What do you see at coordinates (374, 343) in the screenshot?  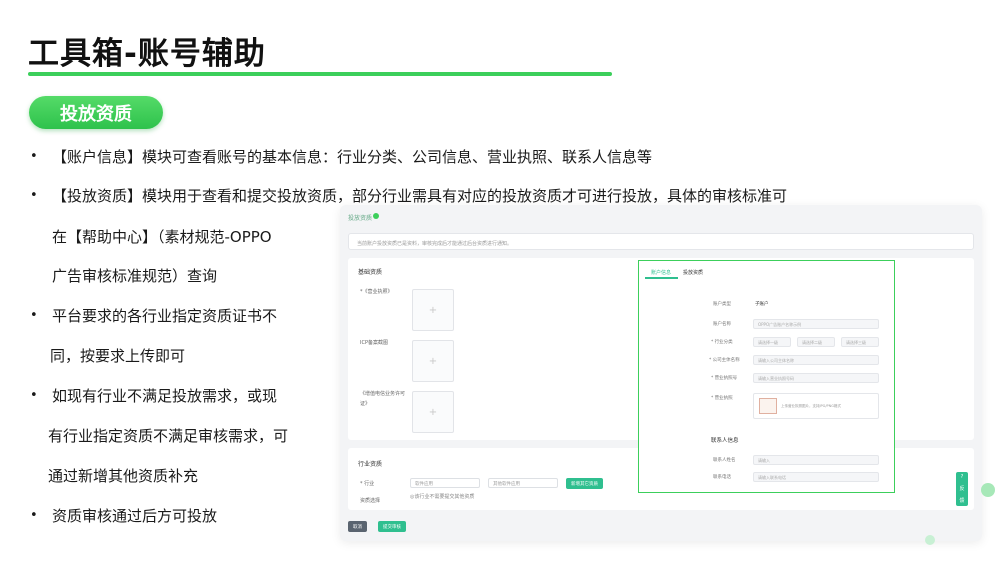 I see `field-label: ICP备案截图` at bounding box center [374, 343].